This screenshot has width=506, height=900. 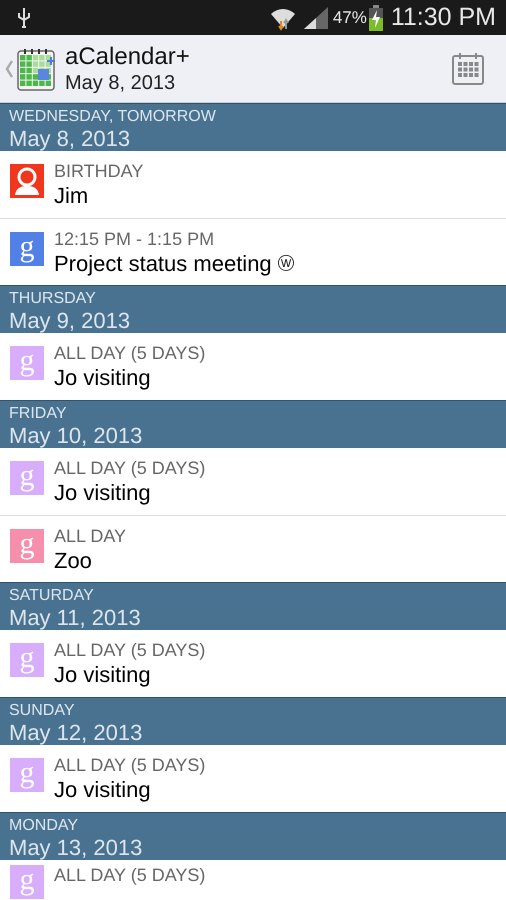 What do you see at coordinates (24, 17) in the screenshot?
I see `usb-icon` at bounding box center [24, 17].